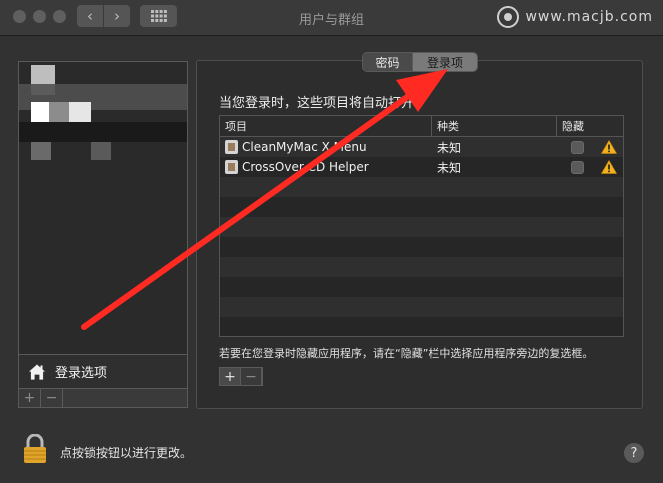 The width and height of the screenshot is (663, 483). Describe the element at coordinates (508, 17) in the screenshot. I see `watermark-logo-icon` at that location.